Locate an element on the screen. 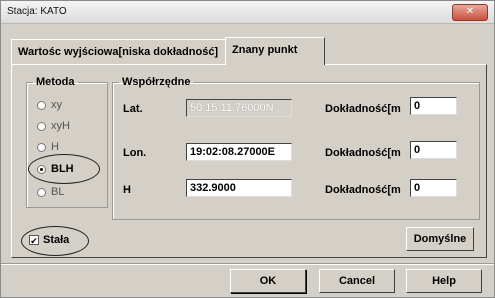 The image size is (495, 298). h-accuracy-label: Dokładność[m is located at coordinates (363, 190).